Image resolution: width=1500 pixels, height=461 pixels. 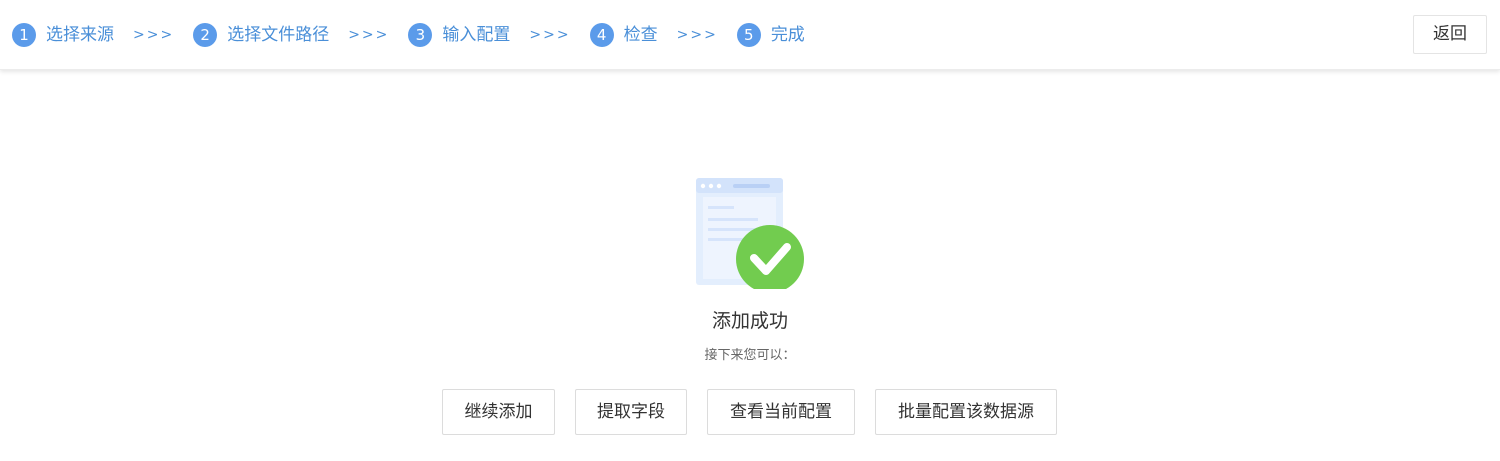 I want to click on success-check-icon, so click(x=750, y=235).